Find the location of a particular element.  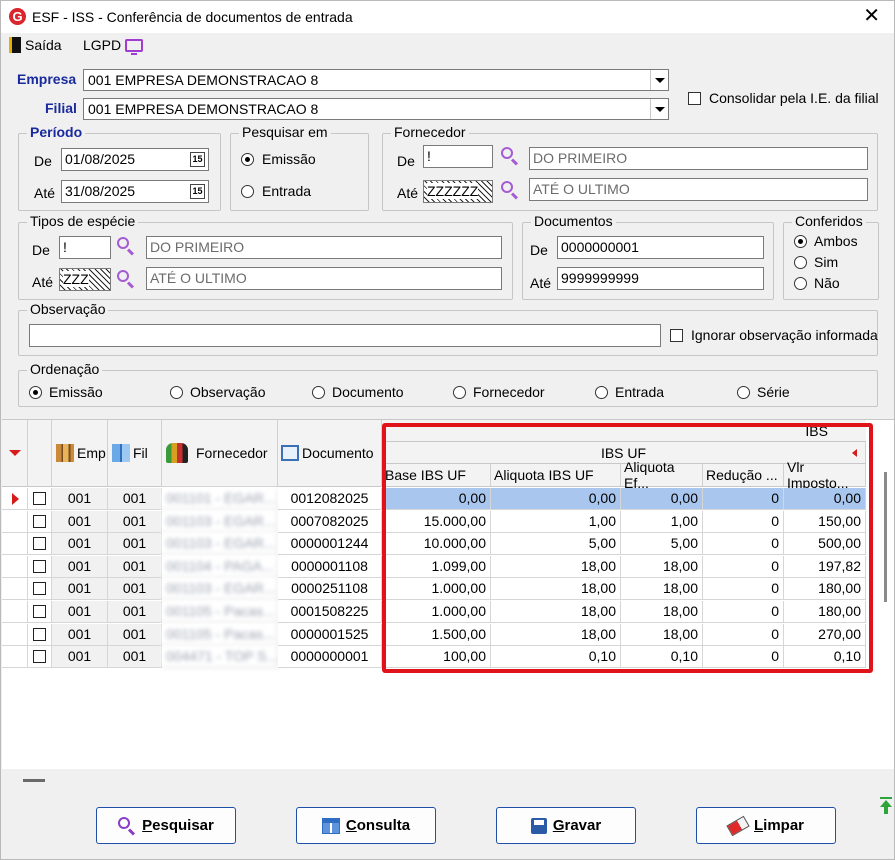

consulta-button: Consulta is located at coordinates (366, 825).